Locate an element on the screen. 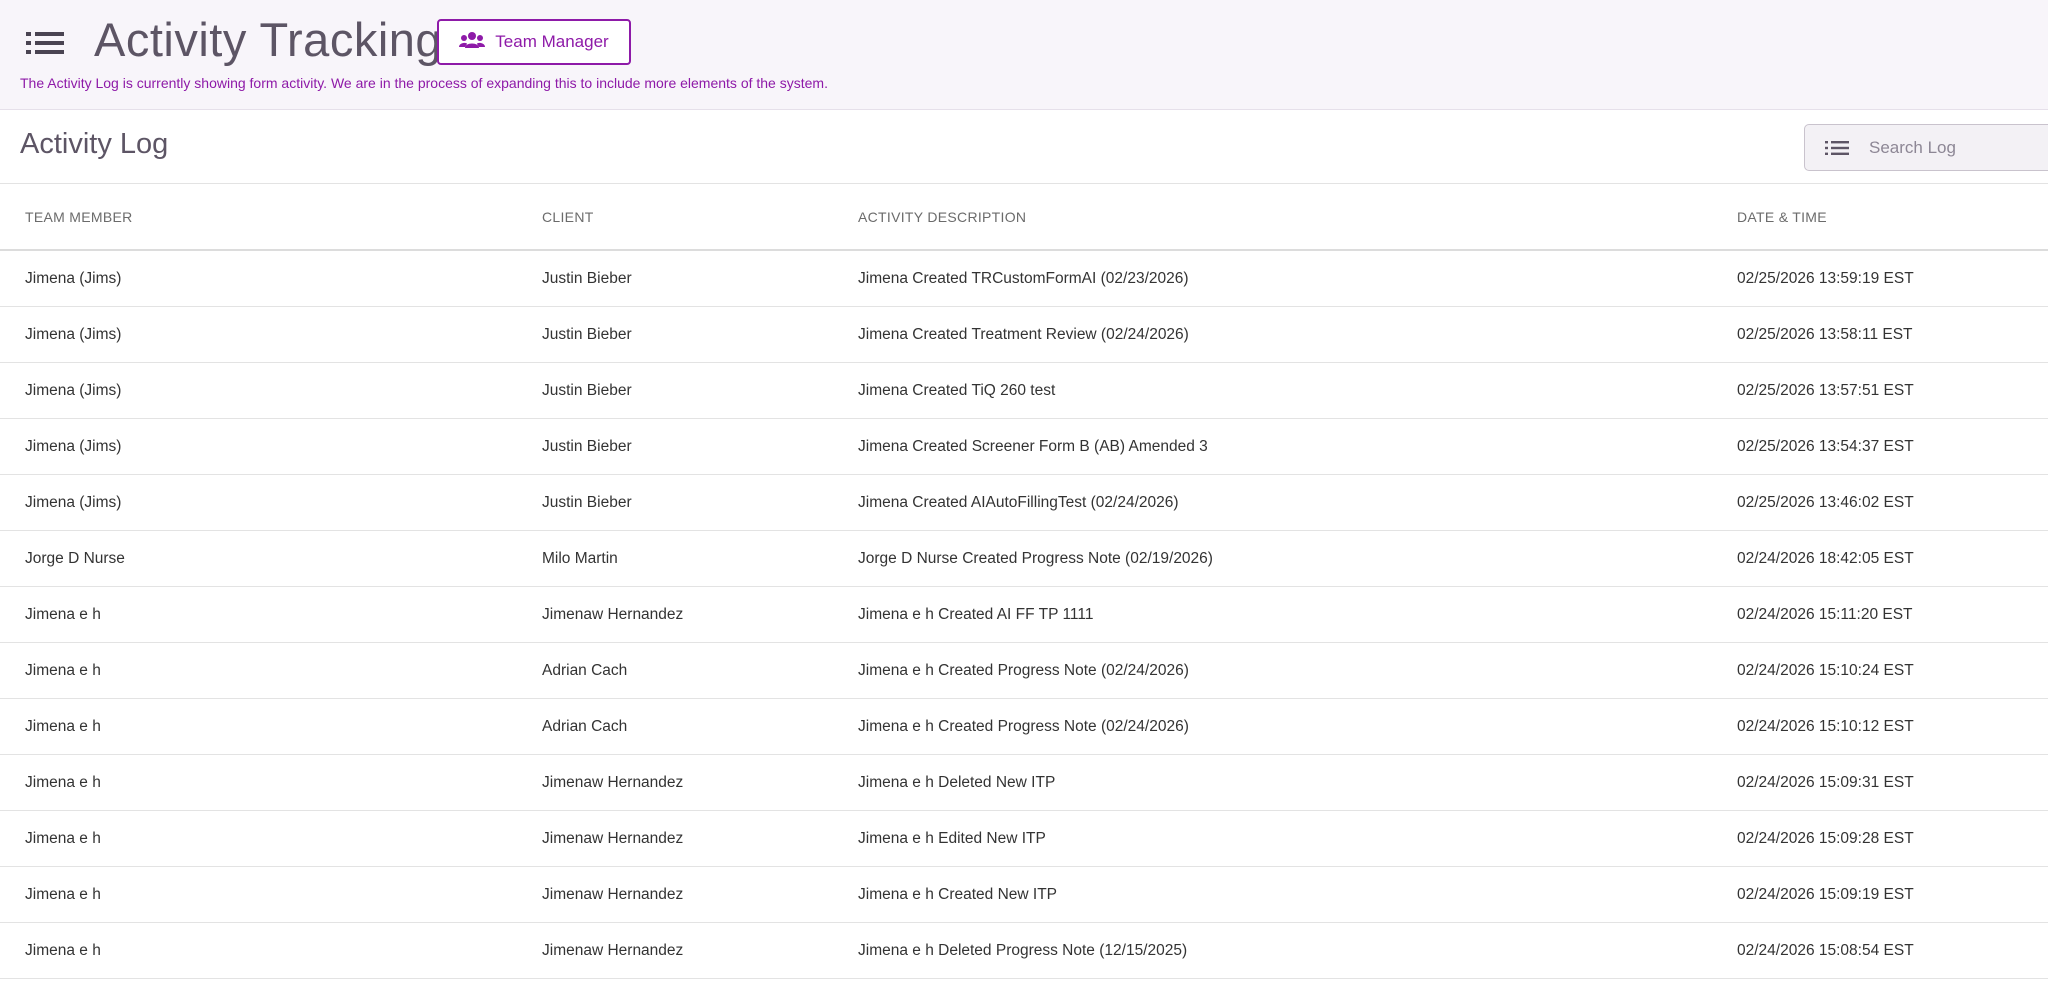  activity-description-cell: Jimena e h Edited New ITP is located at coordinates (952, 838).